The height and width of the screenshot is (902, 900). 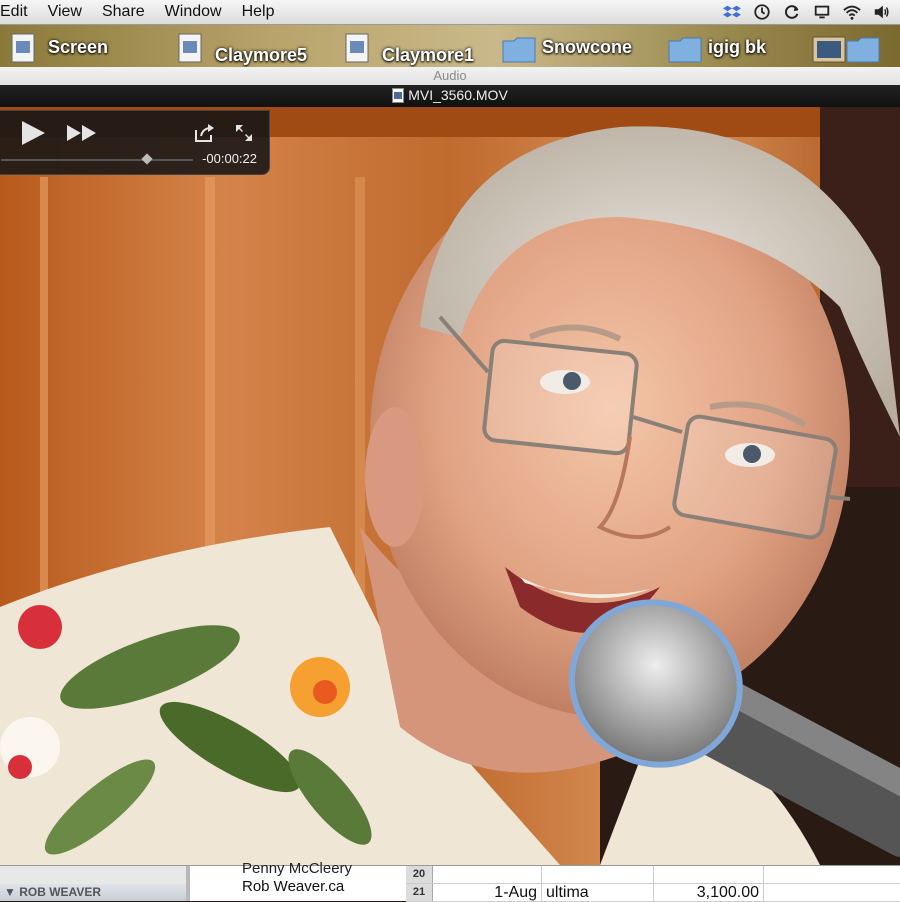 I want to click on table-row: 21 1-Aug ultima 3,100.00, so click(x=653, y=893).